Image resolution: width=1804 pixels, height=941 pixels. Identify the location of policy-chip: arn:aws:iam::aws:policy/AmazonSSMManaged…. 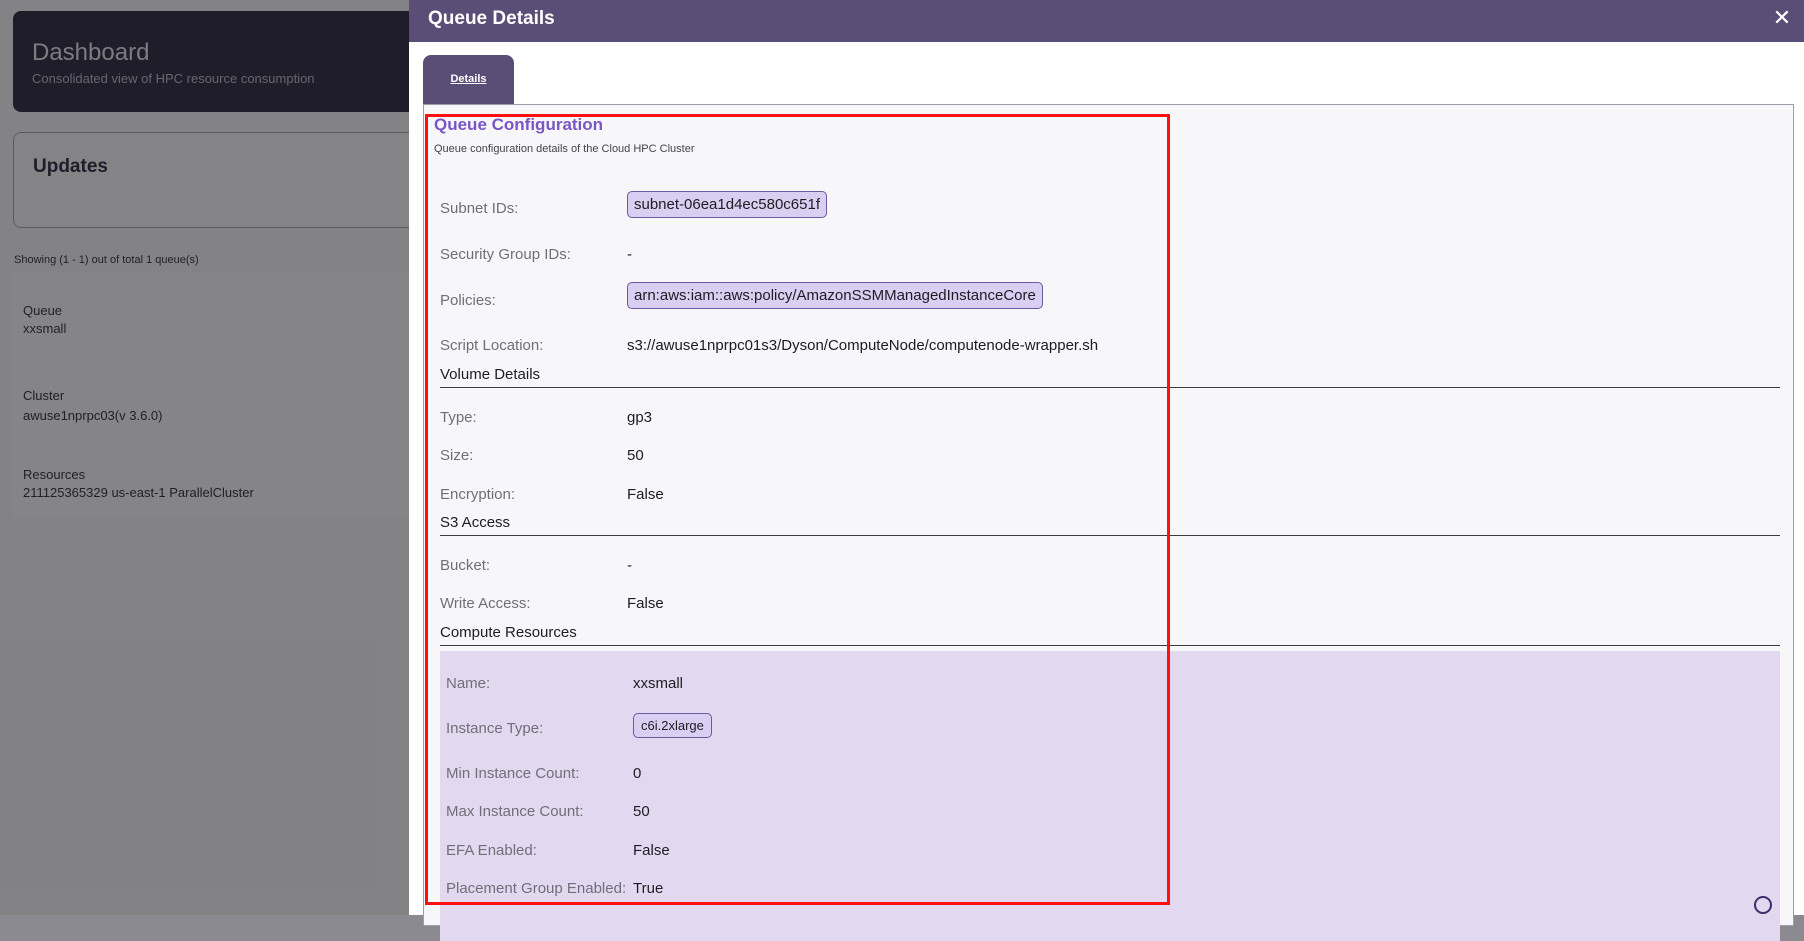
(835, 295).